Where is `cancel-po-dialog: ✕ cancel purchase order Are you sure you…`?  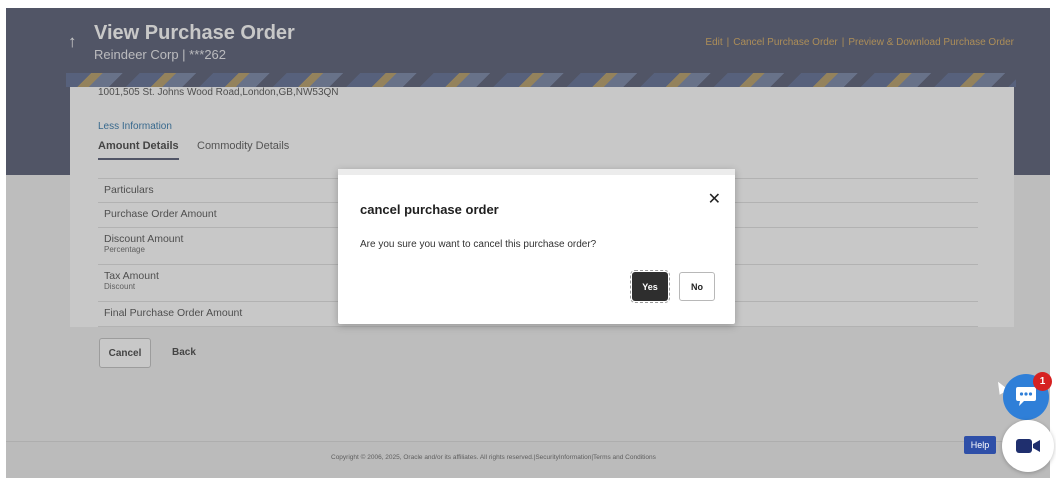
cancel-po-dialog: ✕ cancel purchase order Are you sure you… is located at coordinates (536, 246).